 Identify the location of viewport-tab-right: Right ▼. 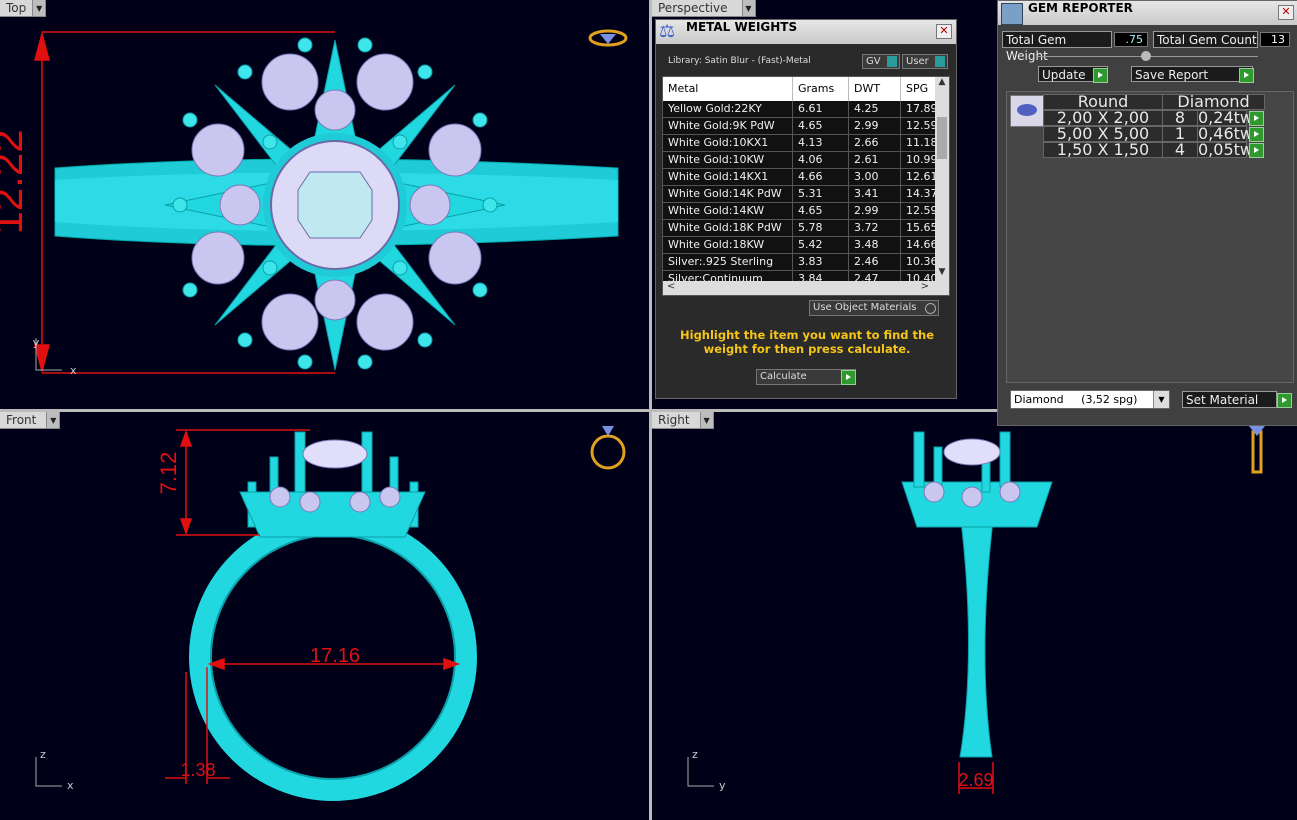
(683, 420).